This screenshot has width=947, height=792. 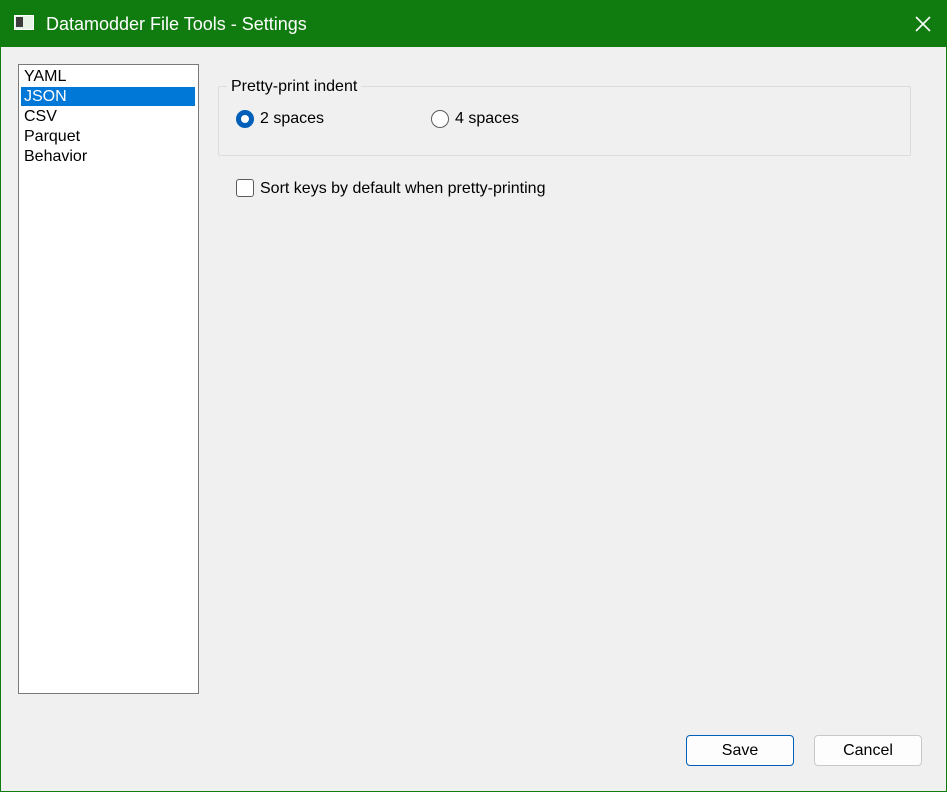 I want to click on category-item-yaml: YAML, so click(x=108, y=76).